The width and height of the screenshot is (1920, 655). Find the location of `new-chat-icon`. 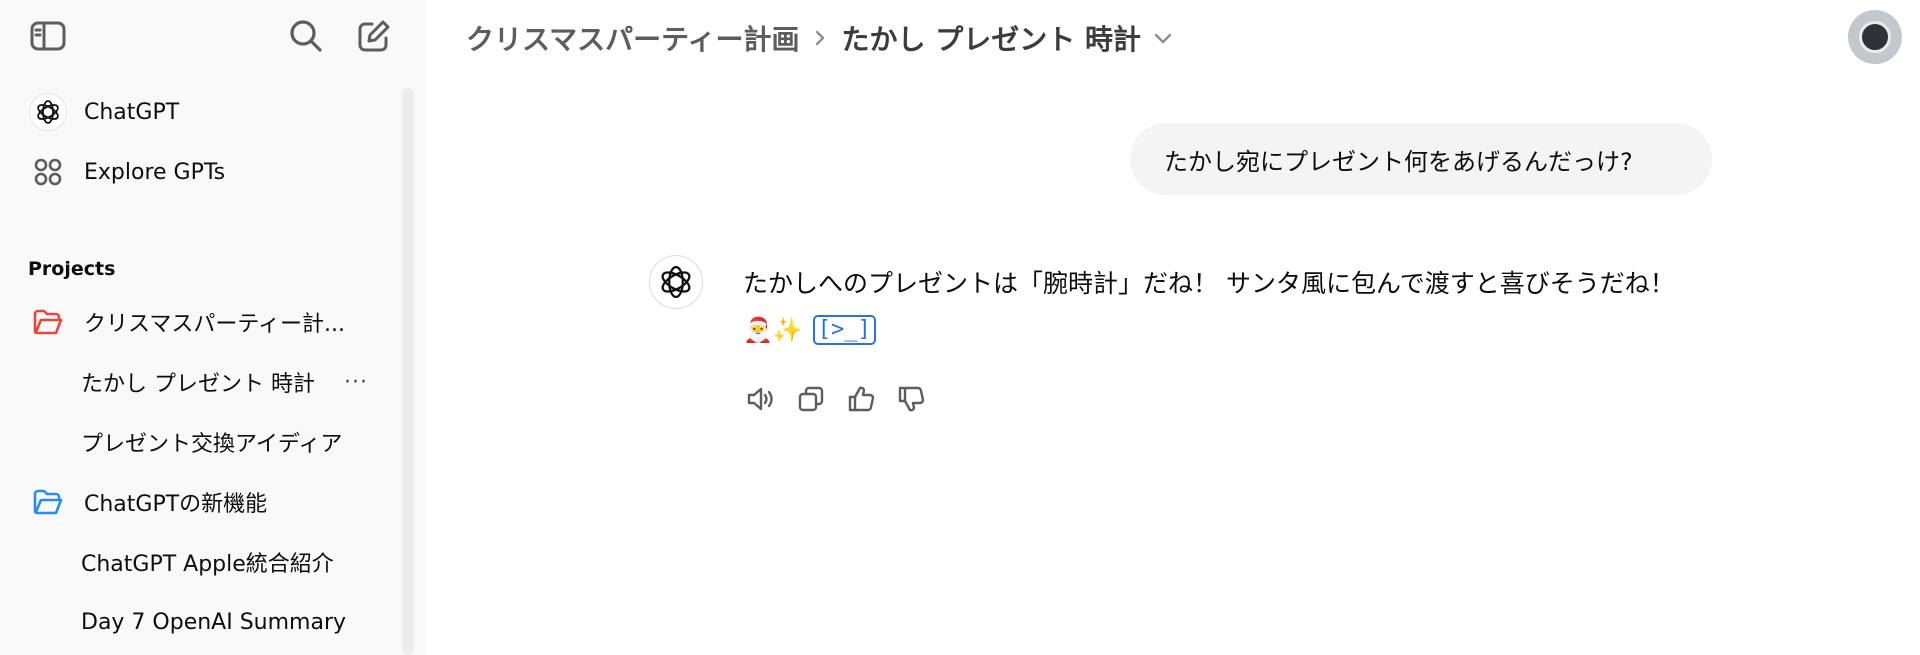

new-chat-icon is located at coordinates (374, 36).